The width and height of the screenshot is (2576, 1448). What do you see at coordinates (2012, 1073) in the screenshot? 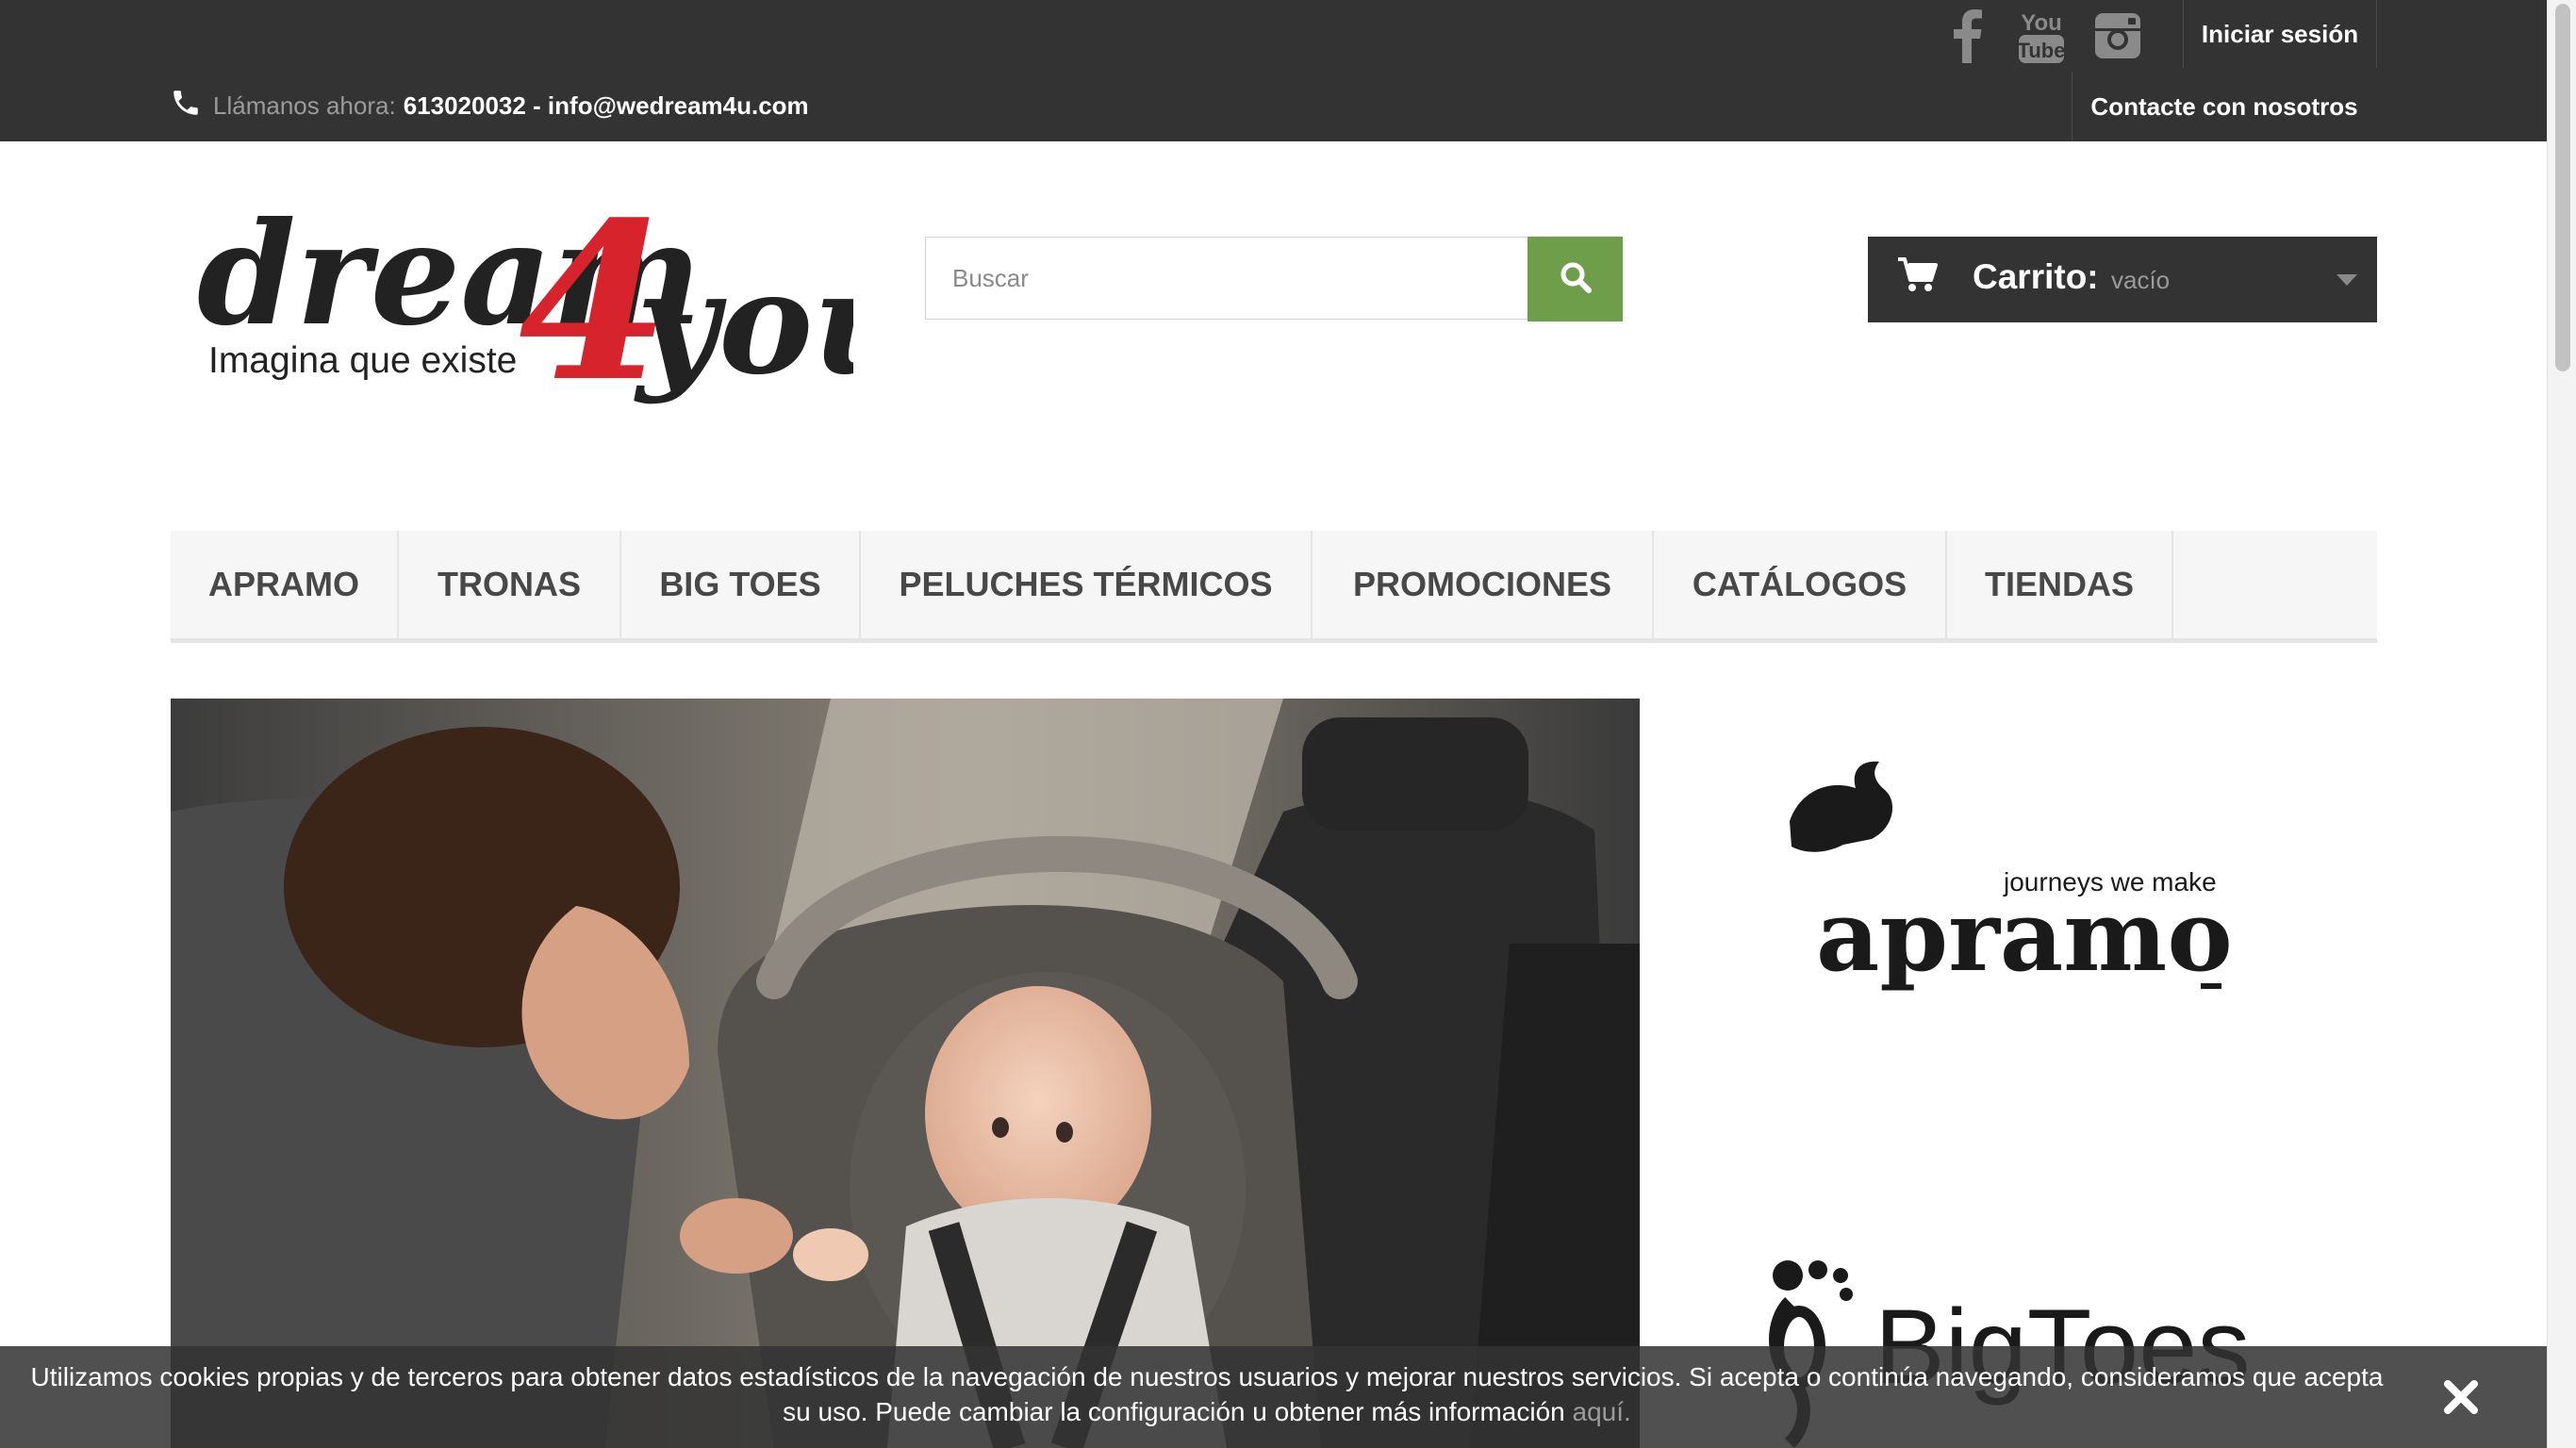
I see `brand-banner: journeys we make apramo BigToes` at bounding box center [2012, 1073].